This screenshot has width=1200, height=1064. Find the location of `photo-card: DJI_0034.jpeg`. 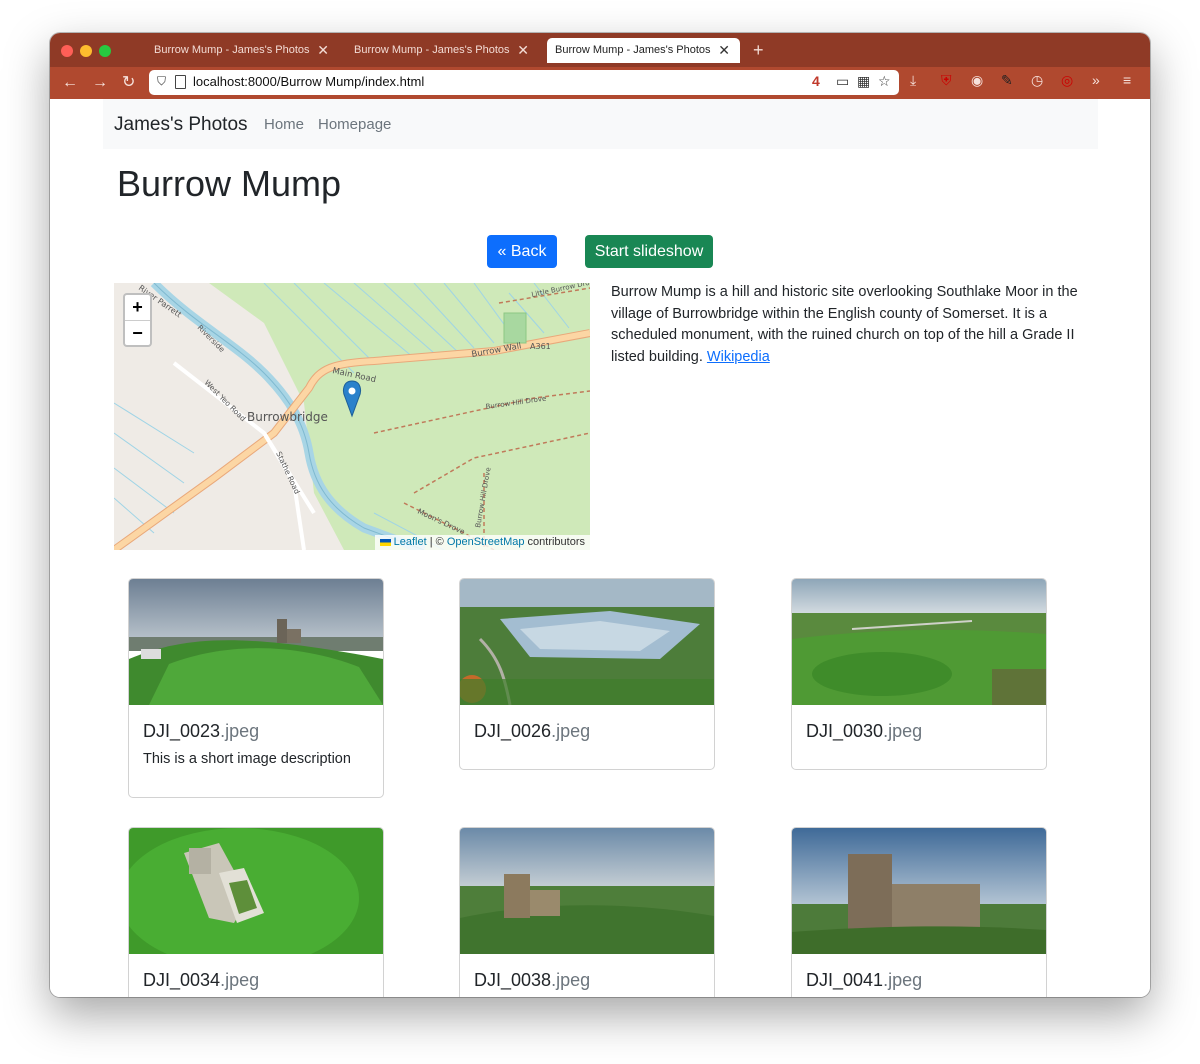

photo-card: DJI_0034.jpeg is located at coordinates (256, 912).